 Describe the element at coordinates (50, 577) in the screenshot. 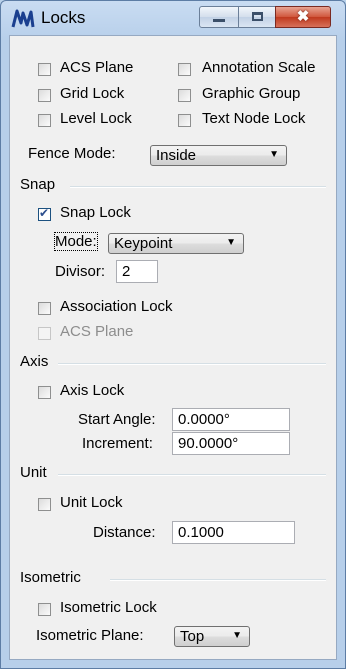

I see `isometric-section-title: Isometric` at that location.